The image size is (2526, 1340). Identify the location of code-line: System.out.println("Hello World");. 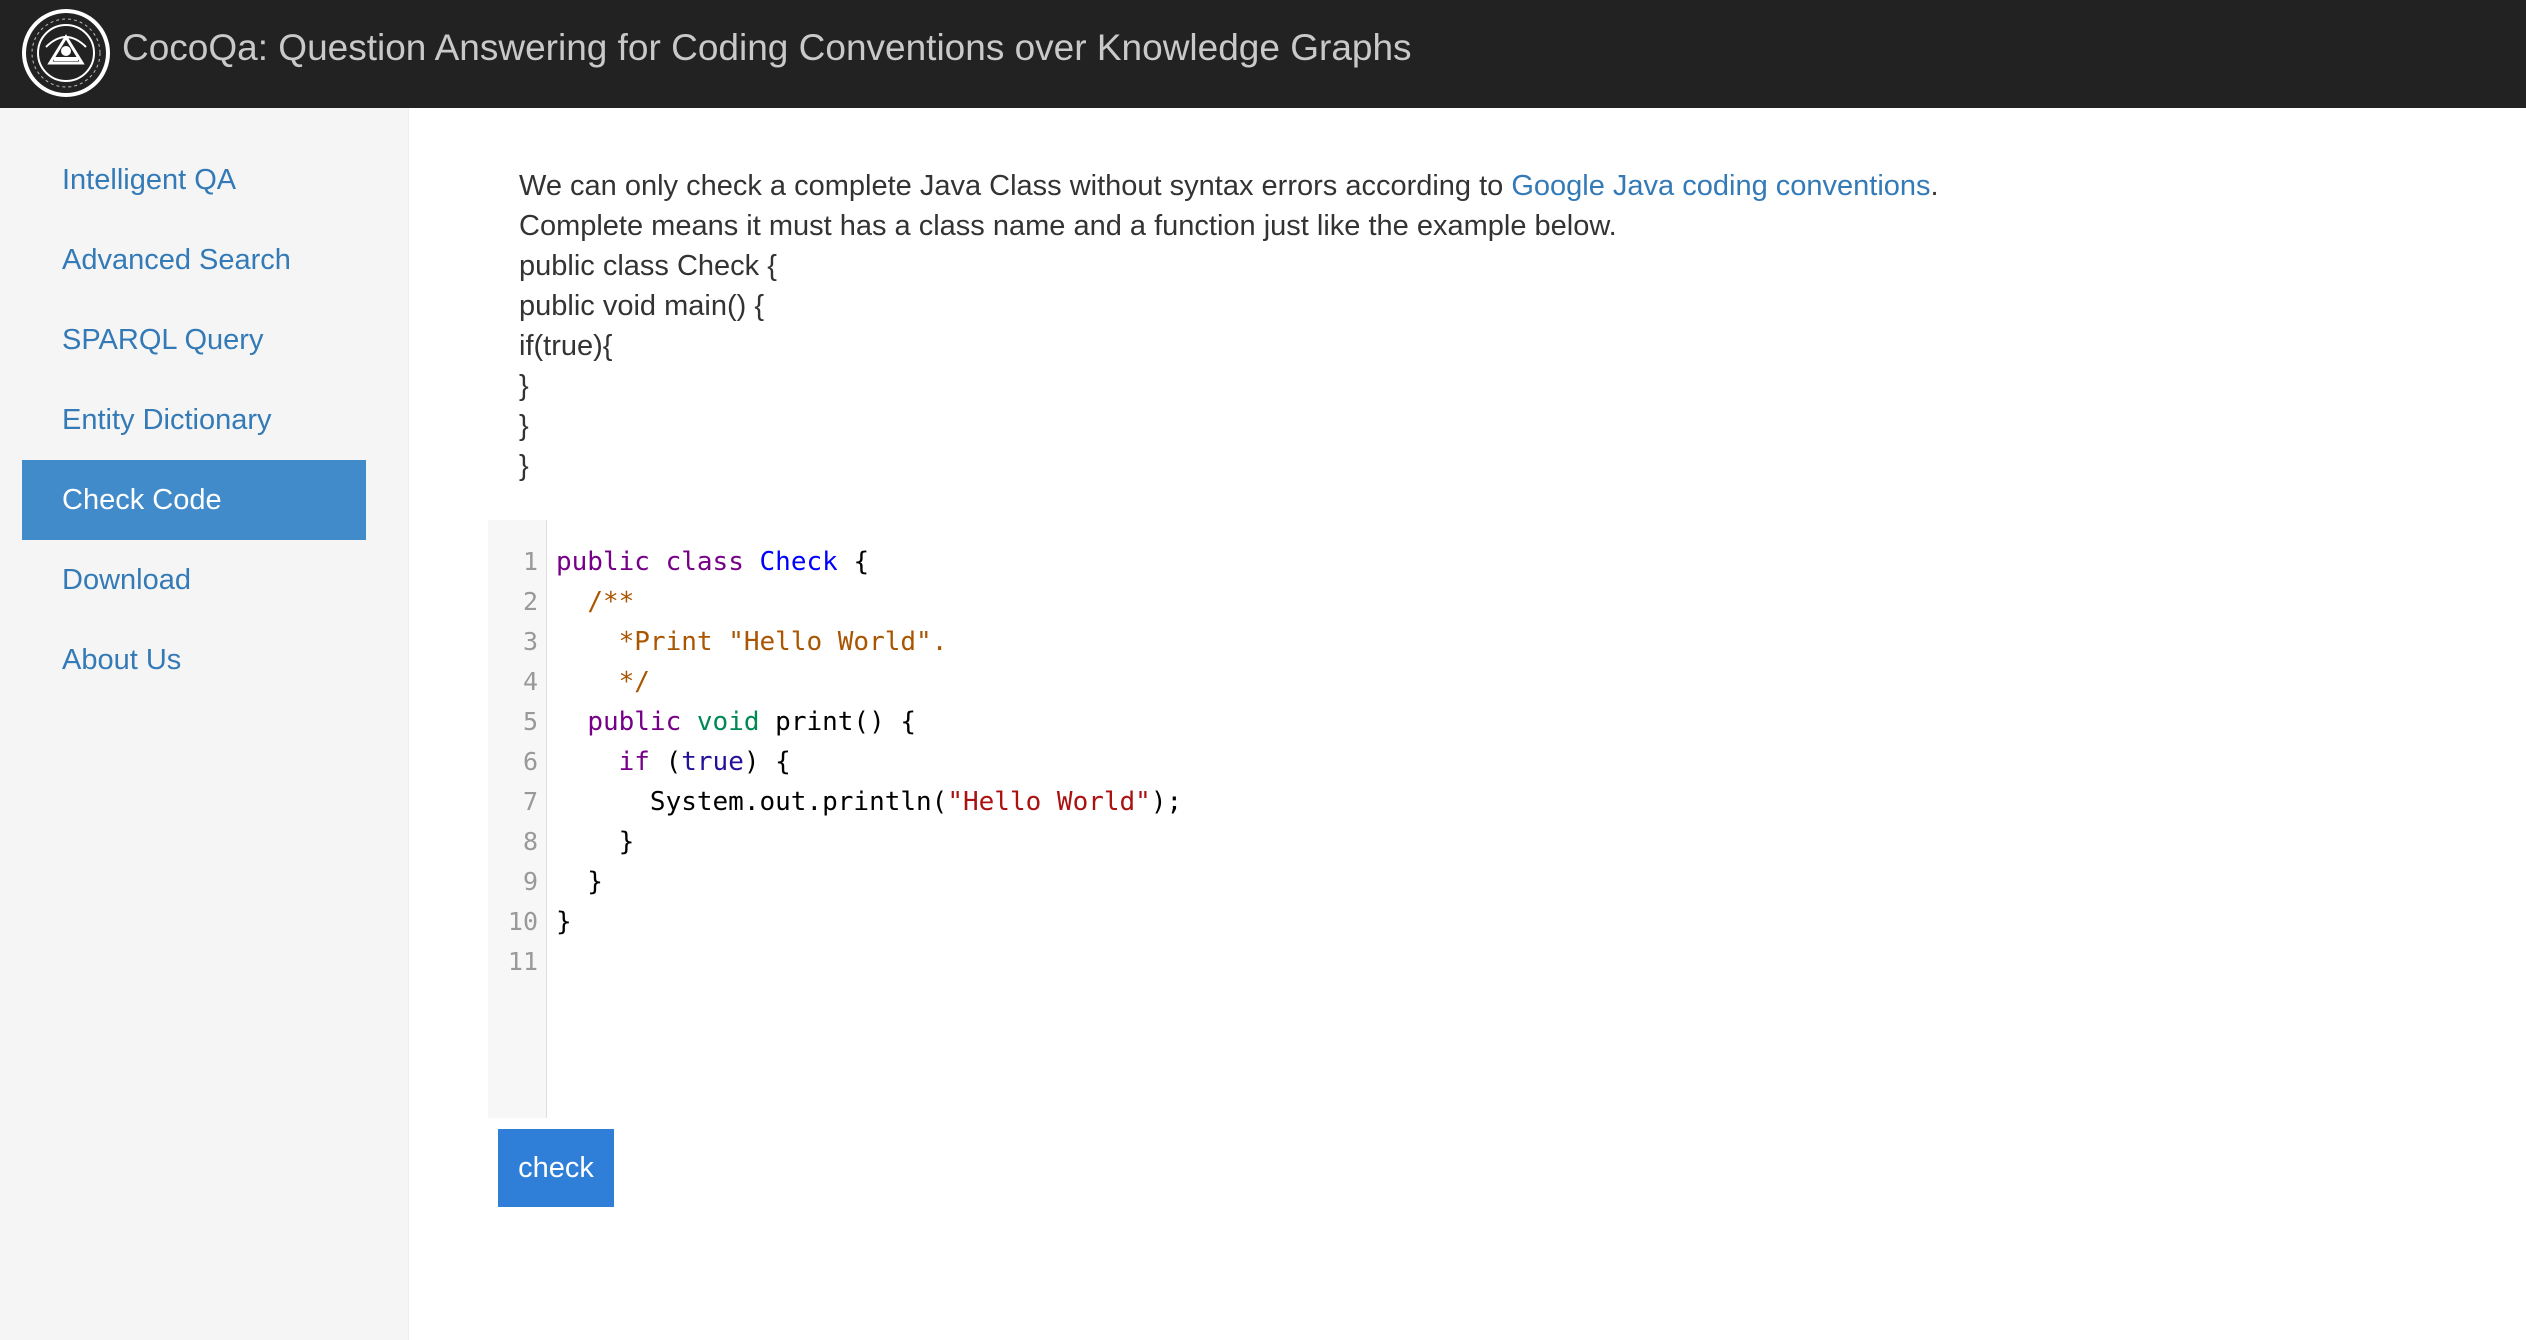
(869, 802).